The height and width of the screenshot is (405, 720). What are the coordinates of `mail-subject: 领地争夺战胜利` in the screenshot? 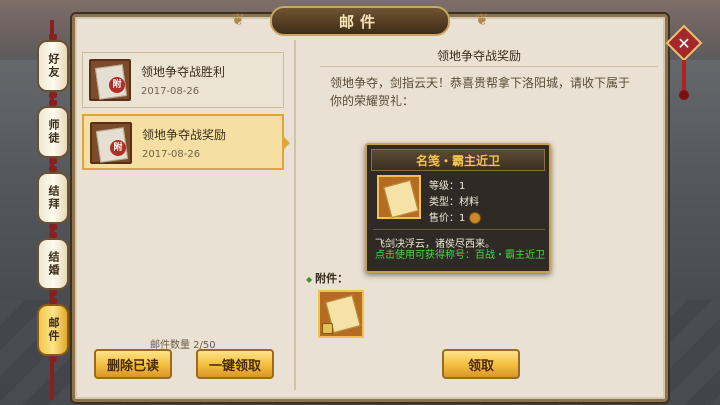 It's located at (183, 72).